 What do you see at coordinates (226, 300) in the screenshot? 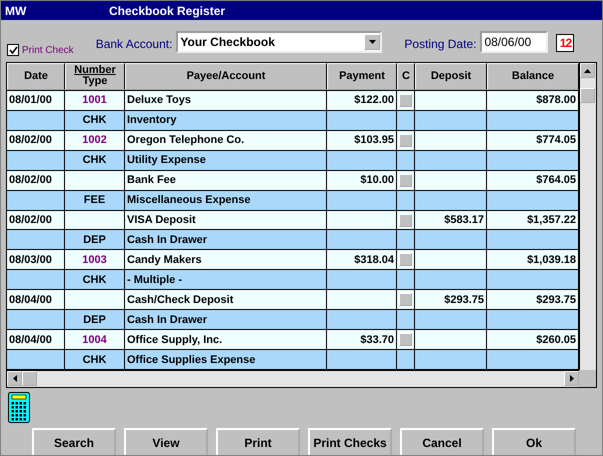
I see `table-cell: Cash/Check Deposit` at bounding box center [226, 300].